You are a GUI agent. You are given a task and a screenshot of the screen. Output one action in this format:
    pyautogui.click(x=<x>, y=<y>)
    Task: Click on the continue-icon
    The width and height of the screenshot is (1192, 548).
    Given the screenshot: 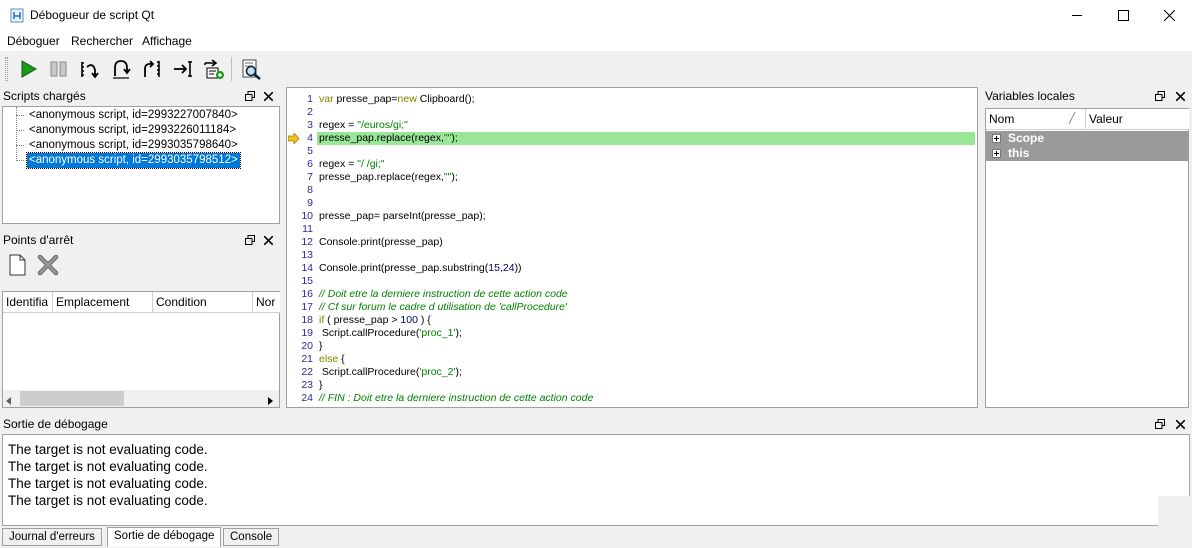 What is the action you would take?
    pyautogui.click(x=29, y=69)
    